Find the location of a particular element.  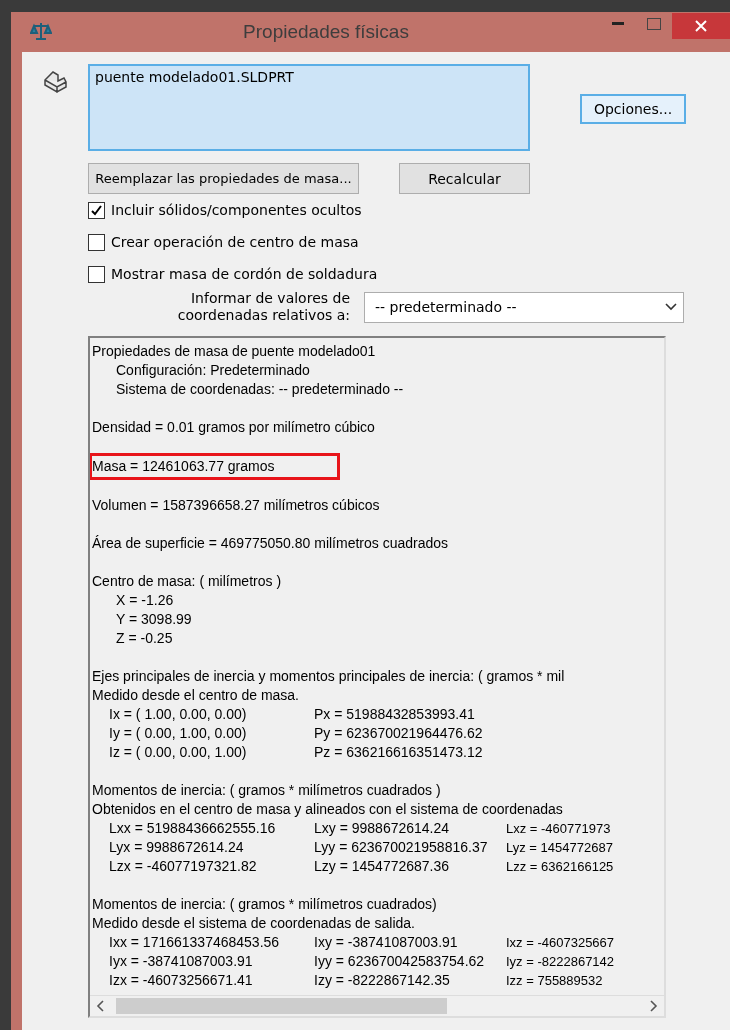

report-value: Lxz = -460771973 is located at coordinates (558, 829).